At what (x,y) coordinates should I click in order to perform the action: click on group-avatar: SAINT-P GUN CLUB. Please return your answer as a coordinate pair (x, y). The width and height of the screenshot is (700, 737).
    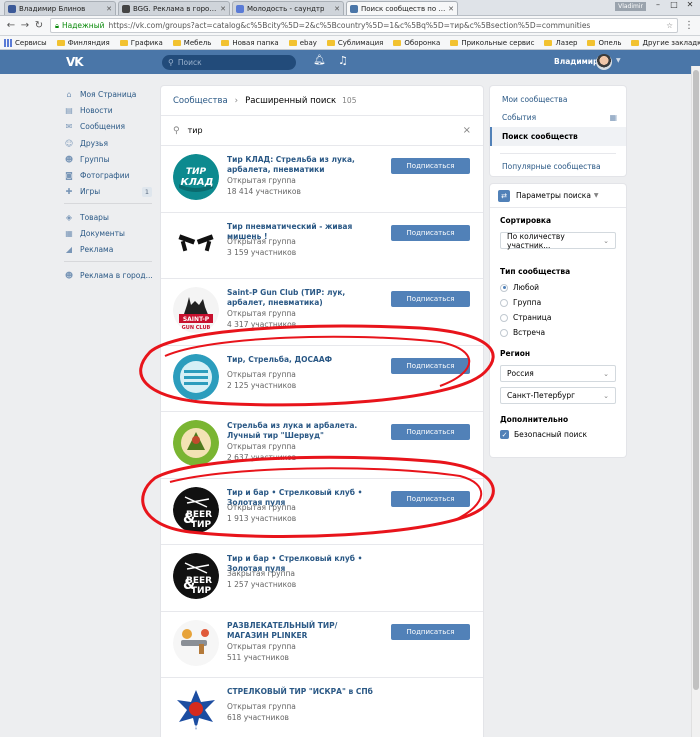
    Looking at the image, I should click on (196, 310).